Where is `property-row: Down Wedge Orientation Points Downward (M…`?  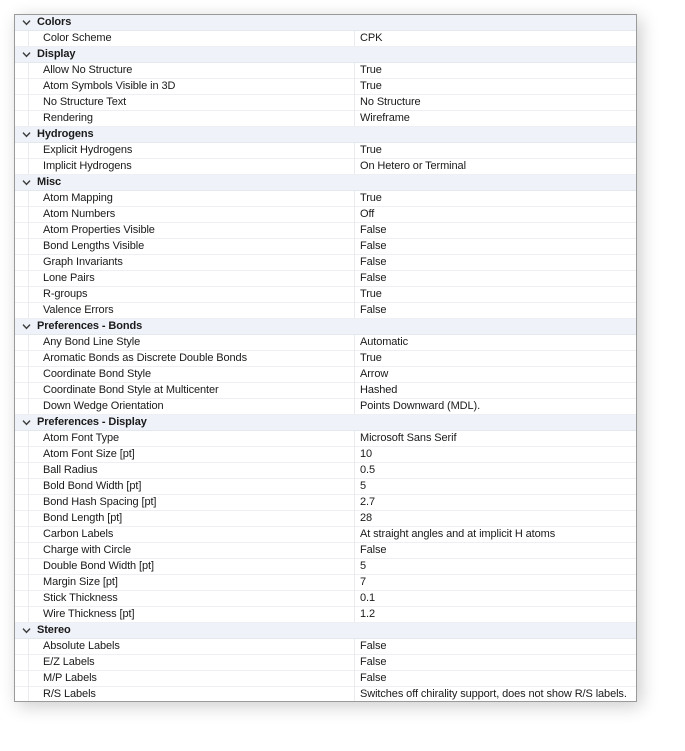
property-row: Down Wedge Orientation Points Downward (M… is located at coordinates (325, 407).